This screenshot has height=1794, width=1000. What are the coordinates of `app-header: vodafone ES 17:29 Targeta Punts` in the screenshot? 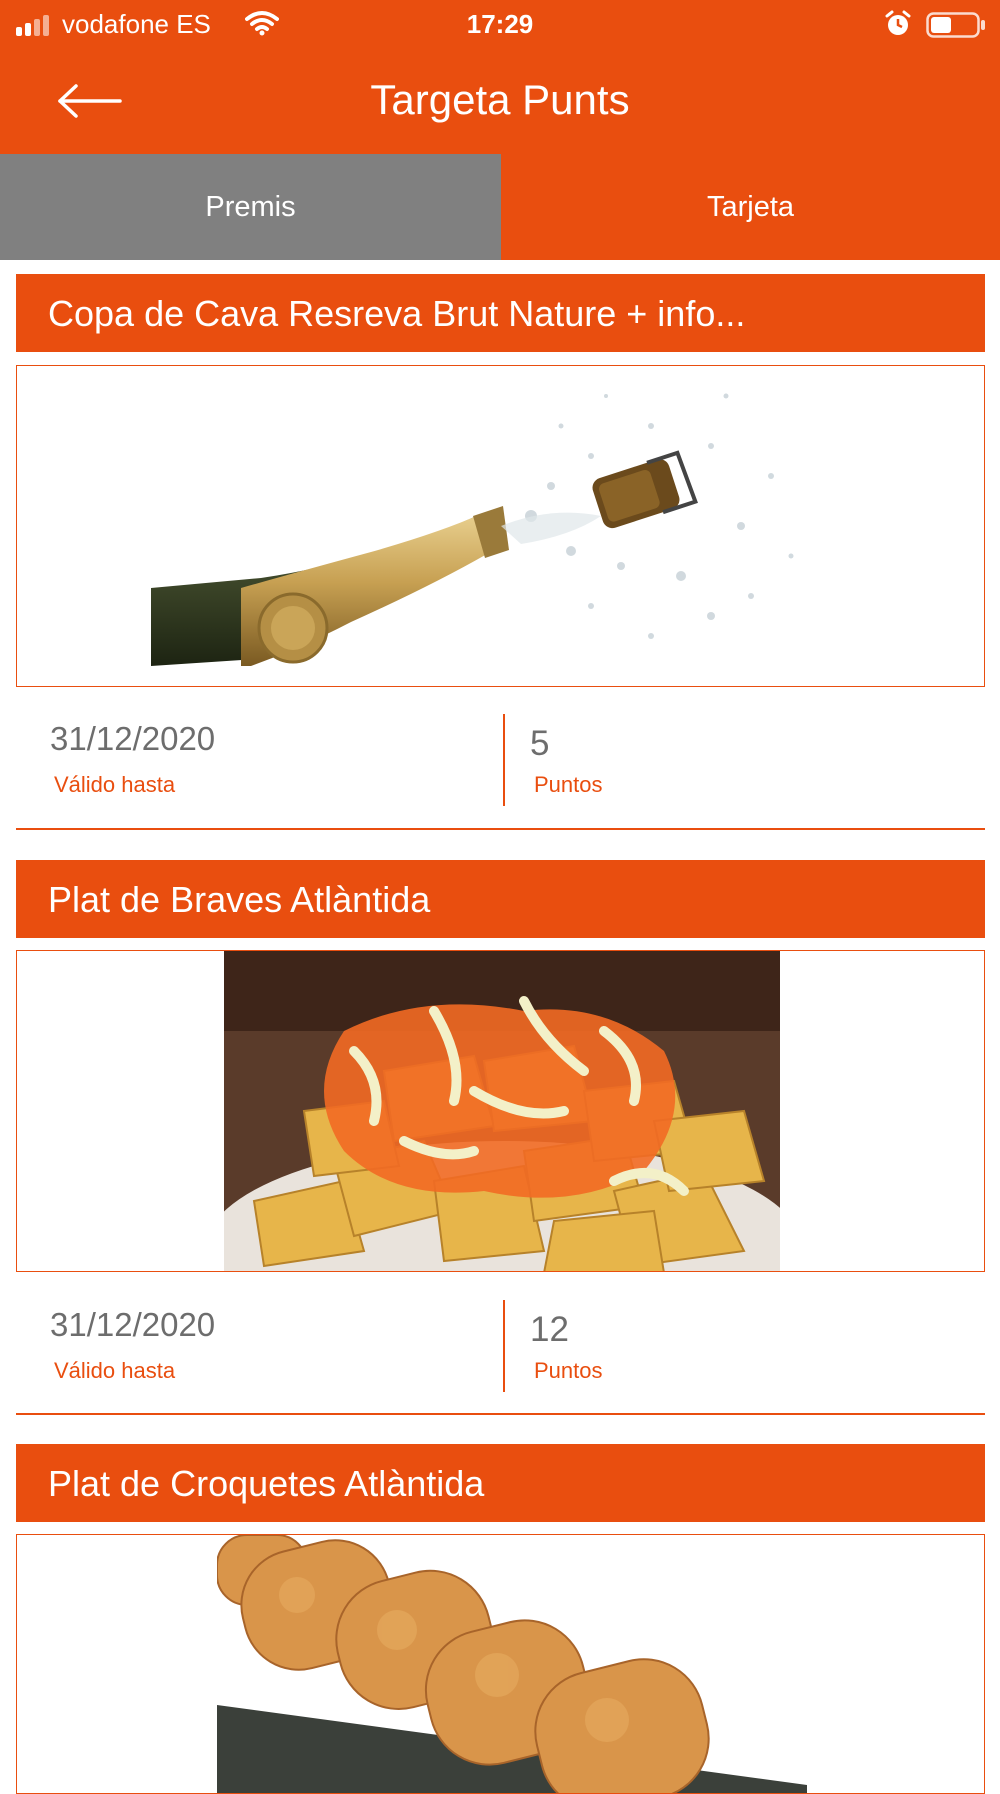 It's located at (500, 77).